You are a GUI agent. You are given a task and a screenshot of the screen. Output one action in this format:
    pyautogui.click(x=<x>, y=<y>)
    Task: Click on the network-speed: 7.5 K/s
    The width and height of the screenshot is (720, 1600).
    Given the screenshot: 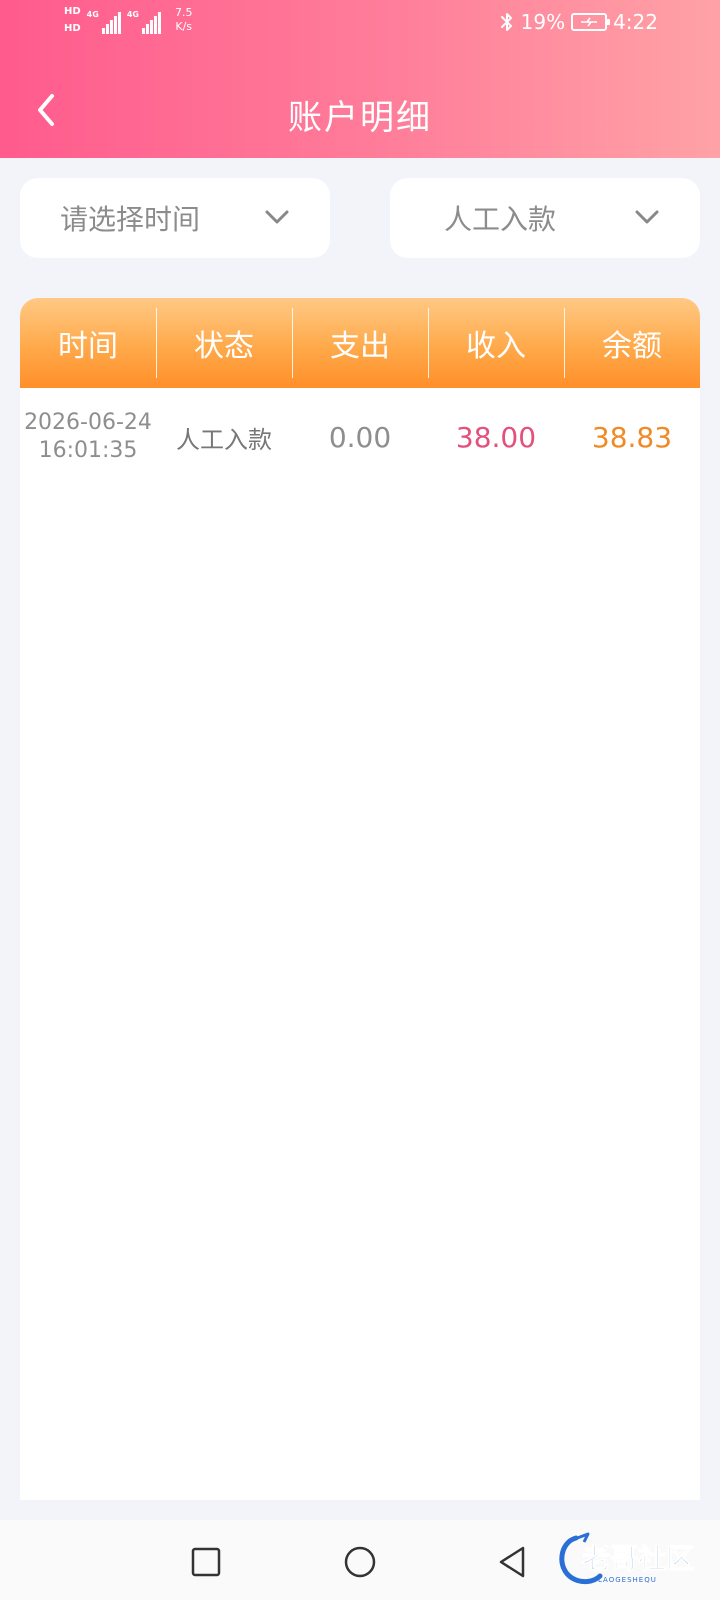 What is the action you would take?
    pyautogui.click(x=184, y=20)
    